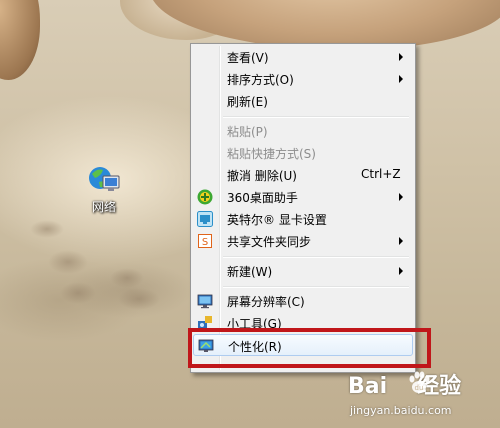 The image size is (500, 428). I want to click on menu-item-screen-resolution: 屏幕分辨率(C), so click(303, 301).